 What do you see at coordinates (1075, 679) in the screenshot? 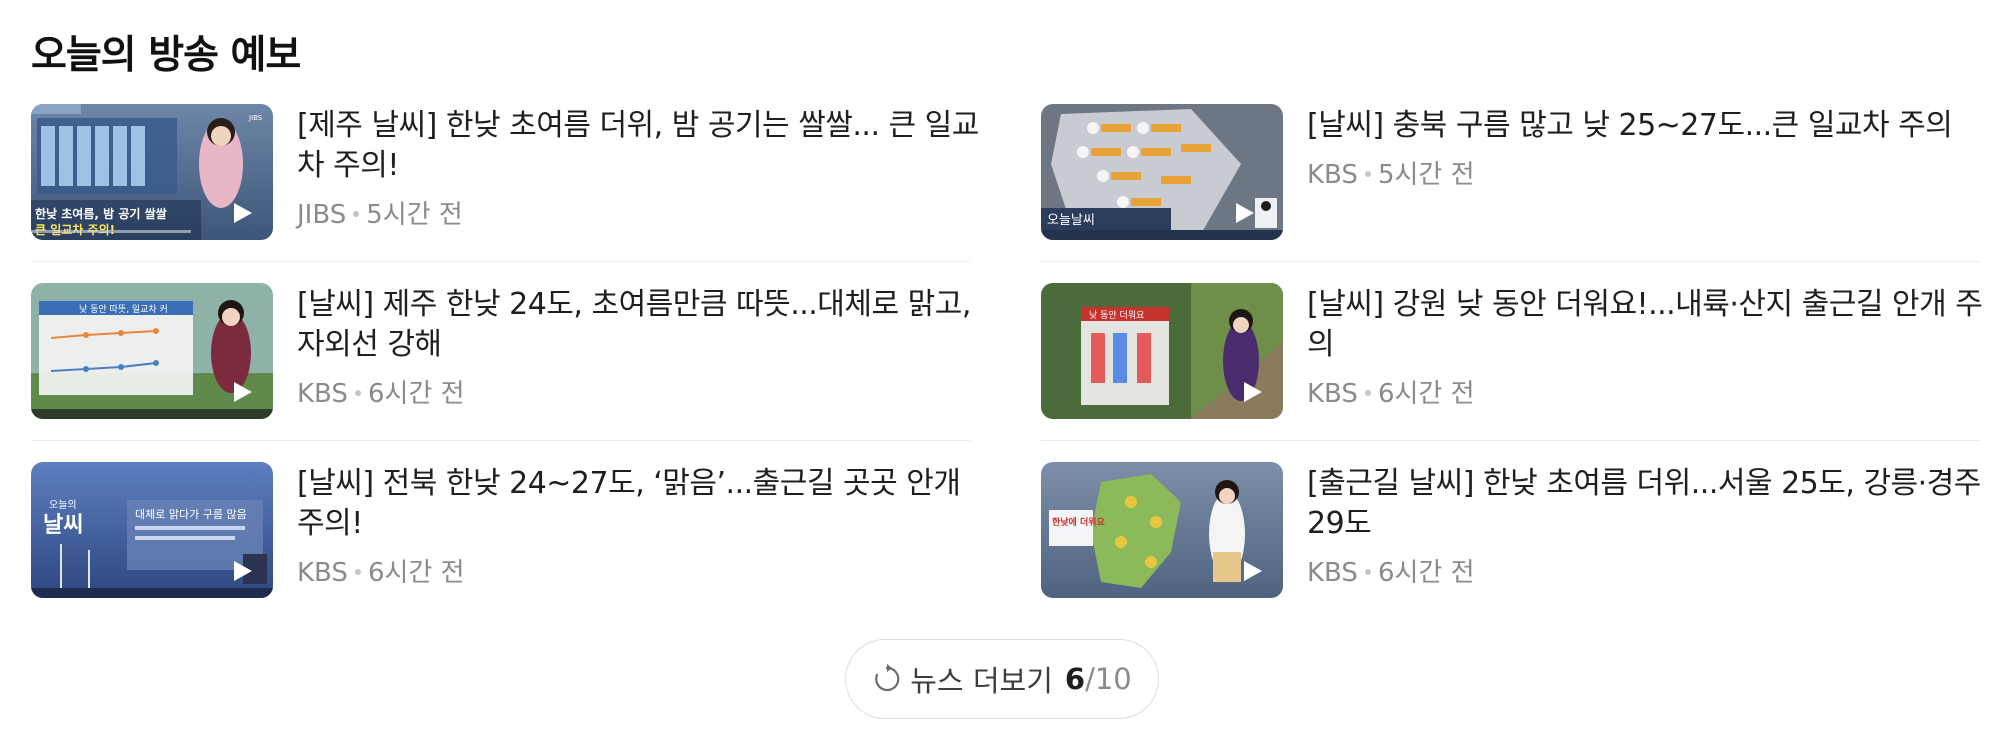
I see `more-button-count: 6` at bounding box center [1075, 679].